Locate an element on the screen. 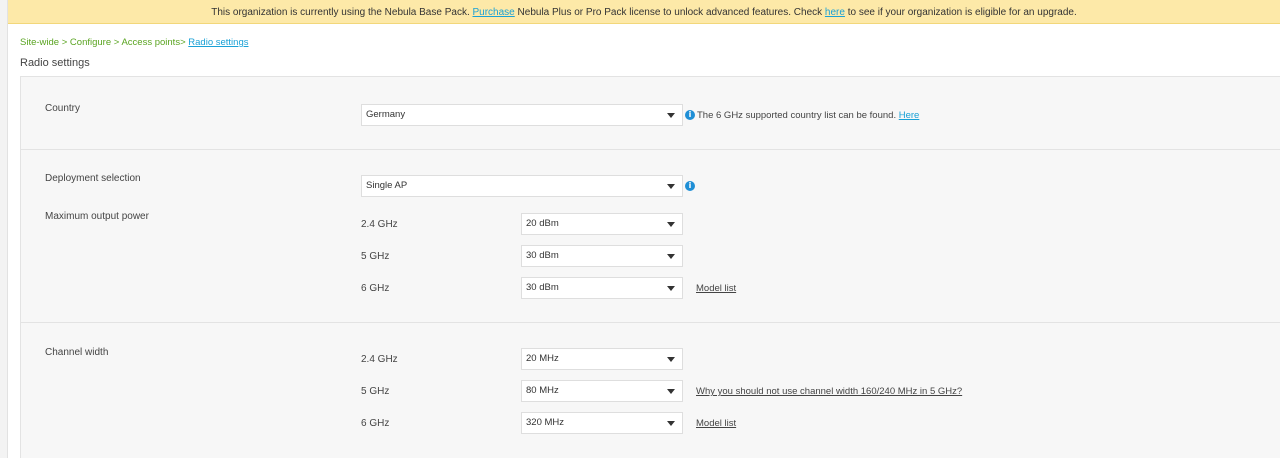  breadcrumb-item-radio-settings: Radio settings is located at coordinates (218, 42).